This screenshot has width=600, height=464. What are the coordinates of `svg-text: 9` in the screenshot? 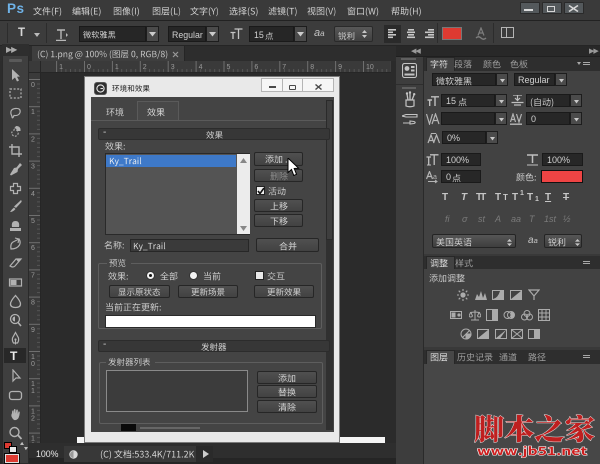 It's located at (33, 330).